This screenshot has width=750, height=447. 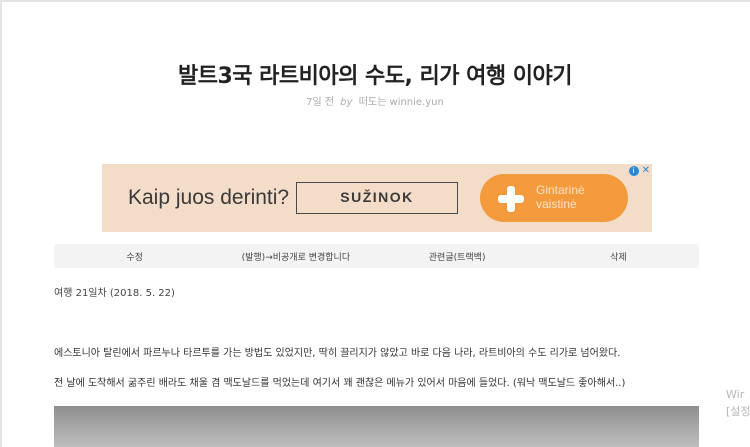 I want to click on ad-brand-name: Gintarinė vaistinė, so click(x=581, y=197).